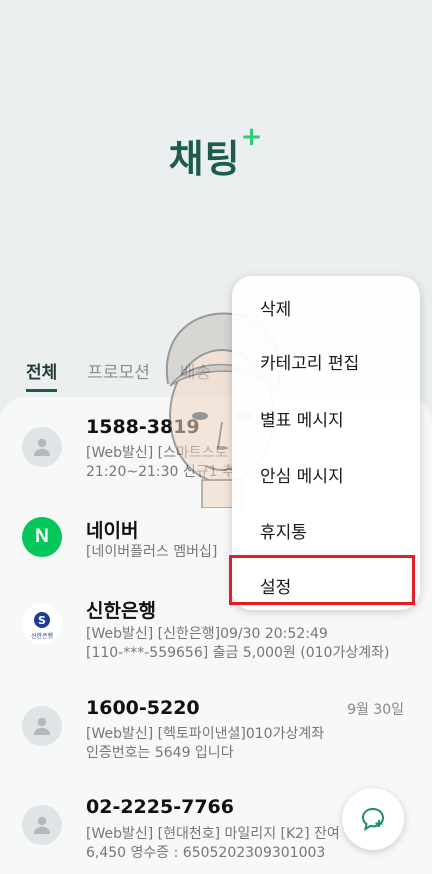 This screenshot has height=874, width=432. What do you see at coordinates (302, 418) in the screenshot?
I see `menu-item-starred: 별표 메시지` at bounding box center [302, 418].